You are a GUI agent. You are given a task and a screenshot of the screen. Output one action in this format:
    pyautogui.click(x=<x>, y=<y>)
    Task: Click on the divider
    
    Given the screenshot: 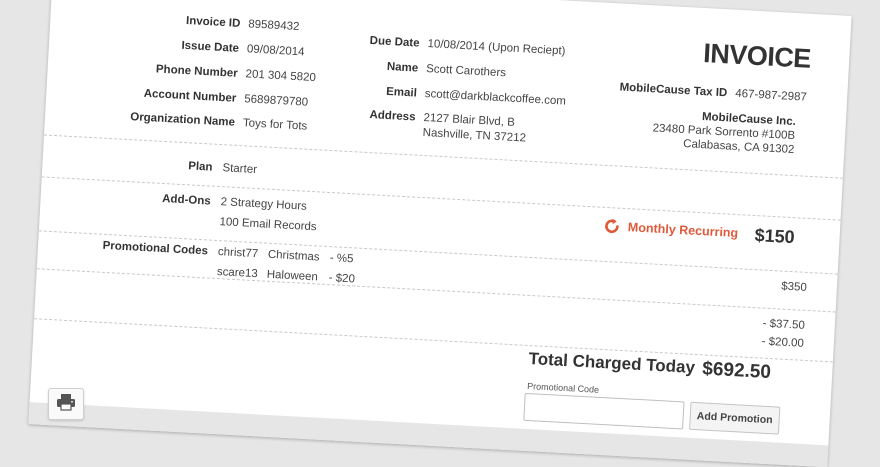 What is the action you would take?
    pyautogui.click(x=436, y=290)
    